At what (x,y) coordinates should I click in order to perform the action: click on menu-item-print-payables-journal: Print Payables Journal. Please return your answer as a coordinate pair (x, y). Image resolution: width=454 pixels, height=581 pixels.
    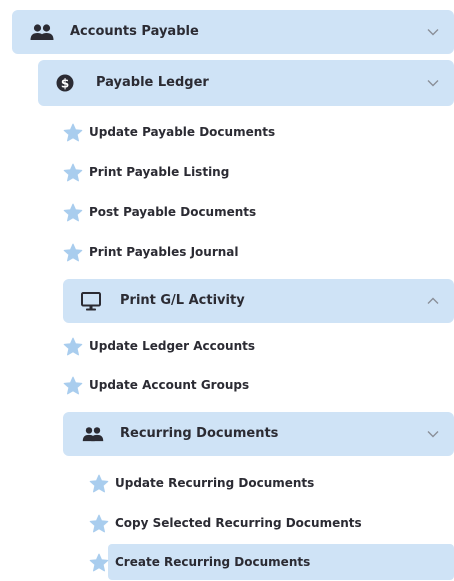
    Looking at the image, I should click on (151, 252).